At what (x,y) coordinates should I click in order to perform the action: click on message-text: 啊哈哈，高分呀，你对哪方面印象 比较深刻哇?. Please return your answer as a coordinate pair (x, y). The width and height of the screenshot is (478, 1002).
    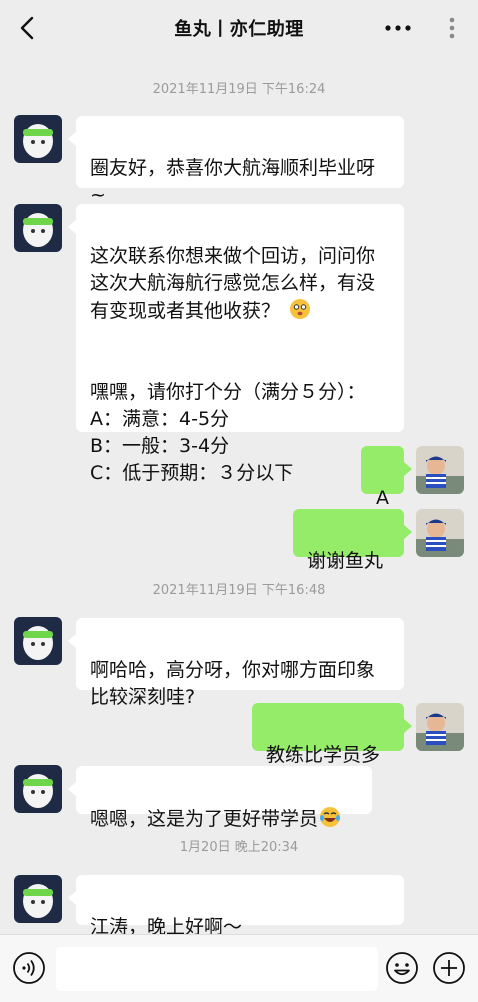
    Looking at the image, I should click on (233, 683).